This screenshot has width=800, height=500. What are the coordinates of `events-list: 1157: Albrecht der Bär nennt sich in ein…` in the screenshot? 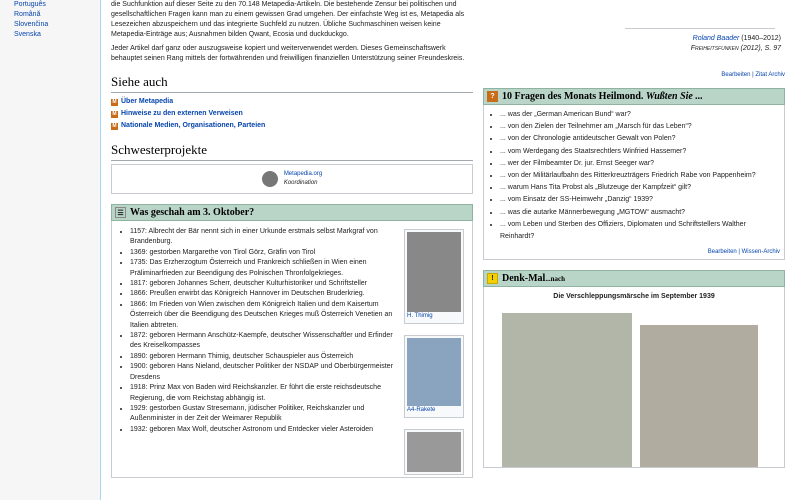 It's located at (259, 331).